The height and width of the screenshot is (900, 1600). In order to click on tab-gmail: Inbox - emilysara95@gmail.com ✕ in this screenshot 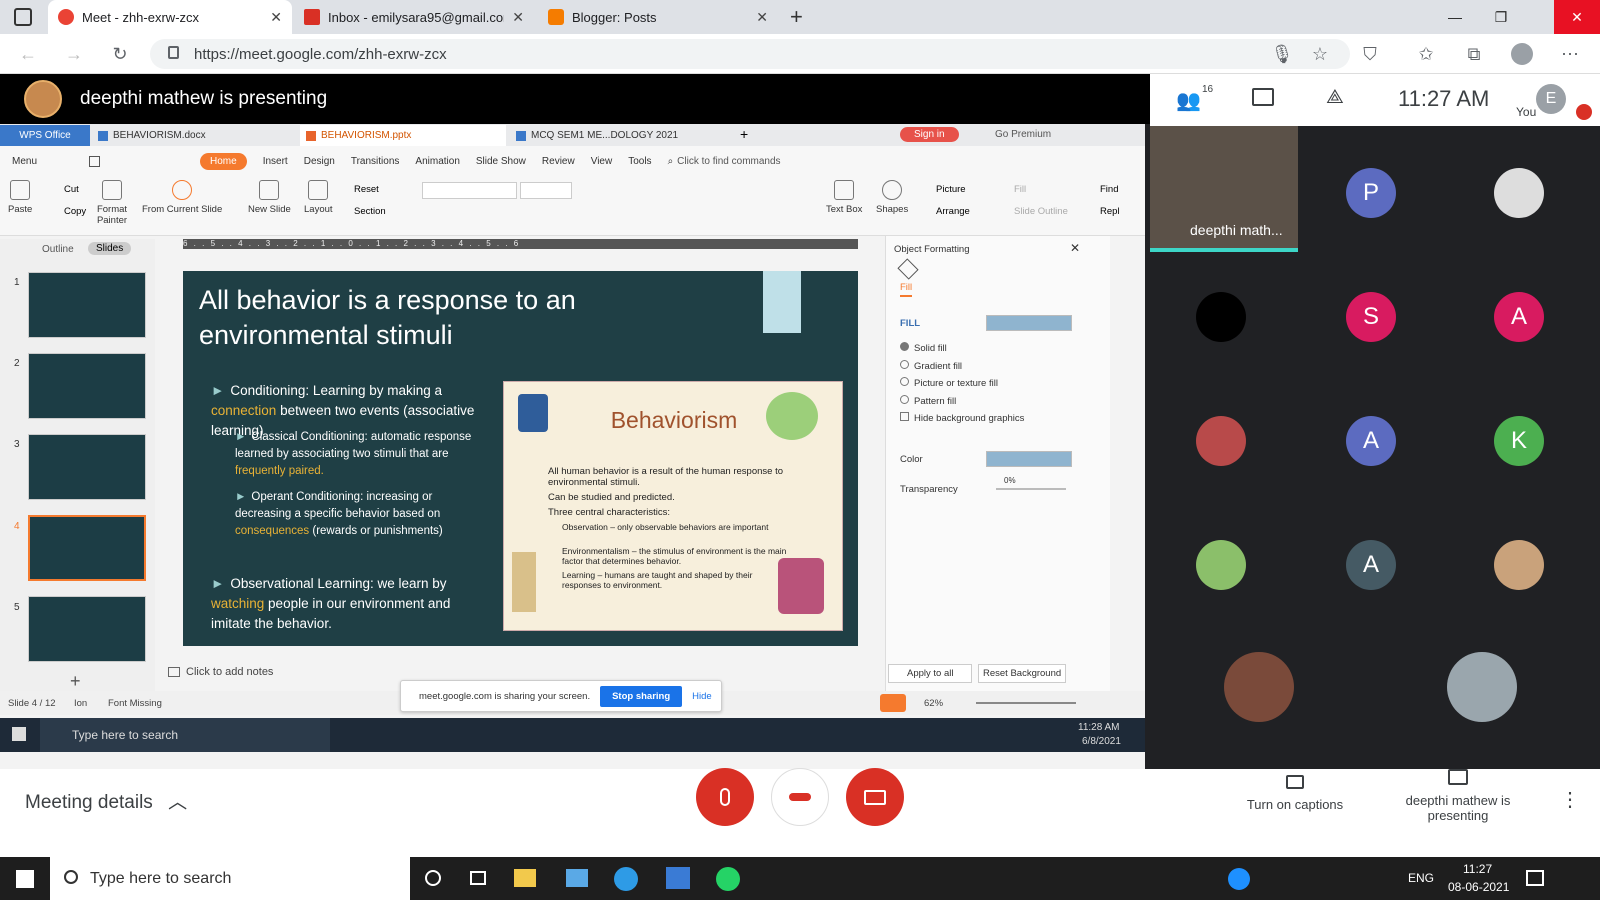, I will do `click(414, 17)`.